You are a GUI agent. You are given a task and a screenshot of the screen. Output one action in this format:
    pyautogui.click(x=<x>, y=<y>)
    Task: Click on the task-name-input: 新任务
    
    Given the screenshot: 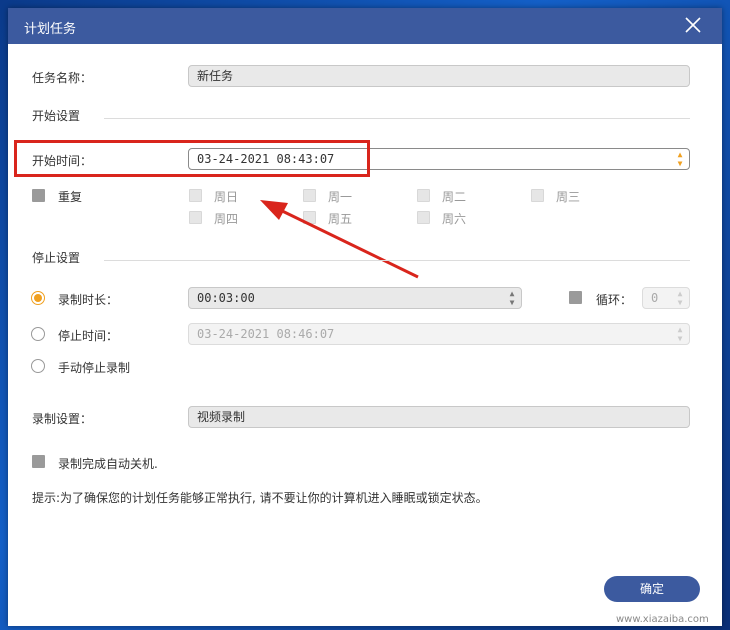 What is the action you would take?
    pyautogui.click(x=439, y=76)
    